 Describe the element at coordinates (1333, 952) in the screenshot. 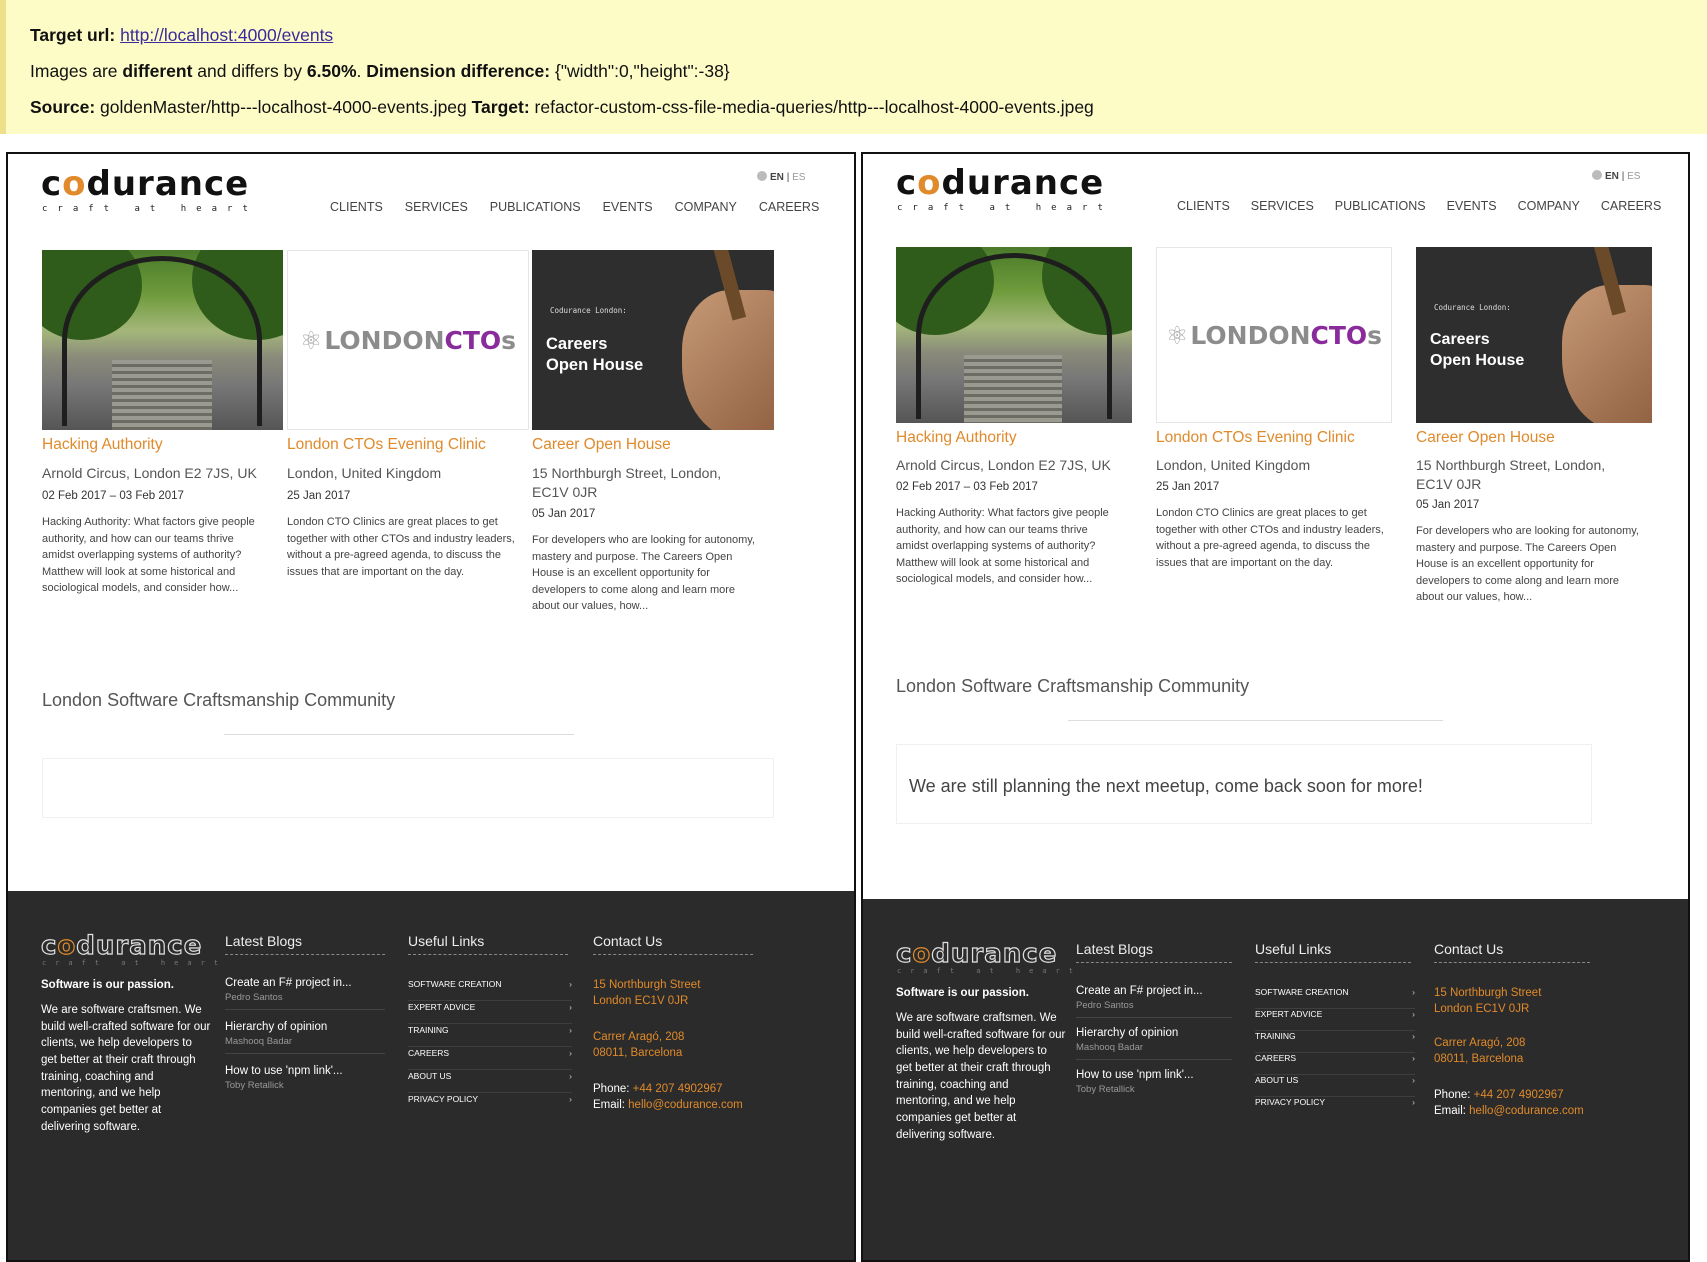

I see `footer-links-heading: Useful Links` at that location.